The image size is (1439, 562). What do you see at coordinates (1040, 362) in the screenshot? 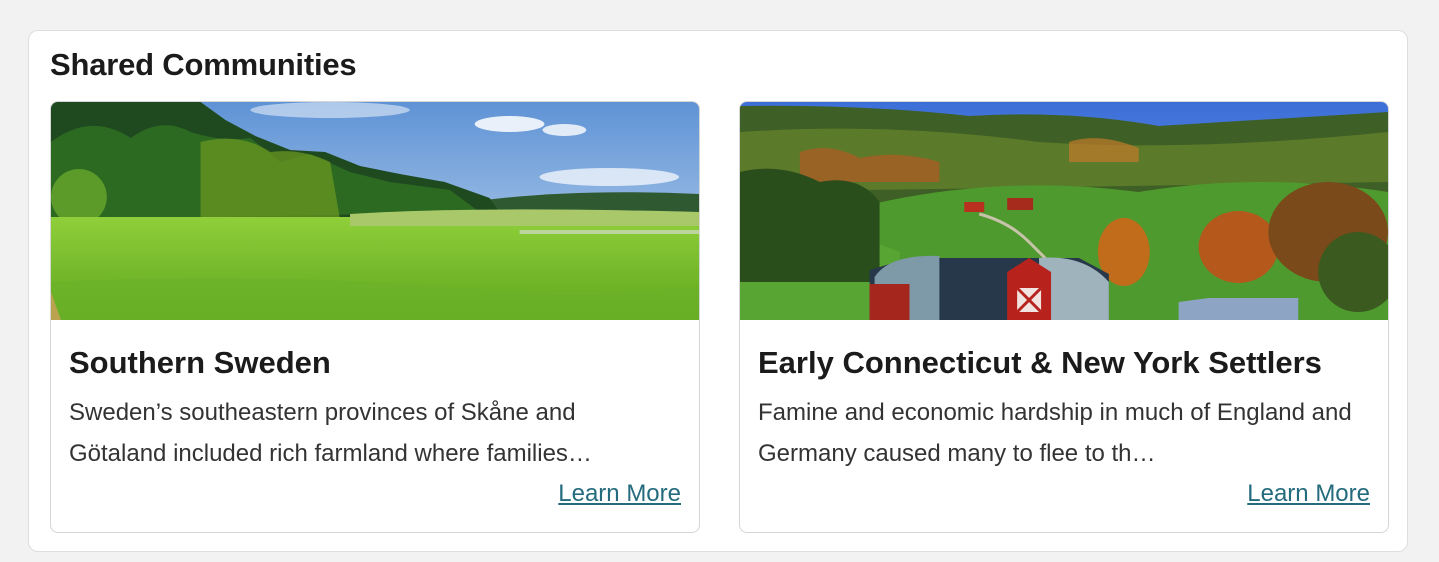
I see `card-title: Early Connecticut & New York Settlers` at bounding box center [1040, 362].